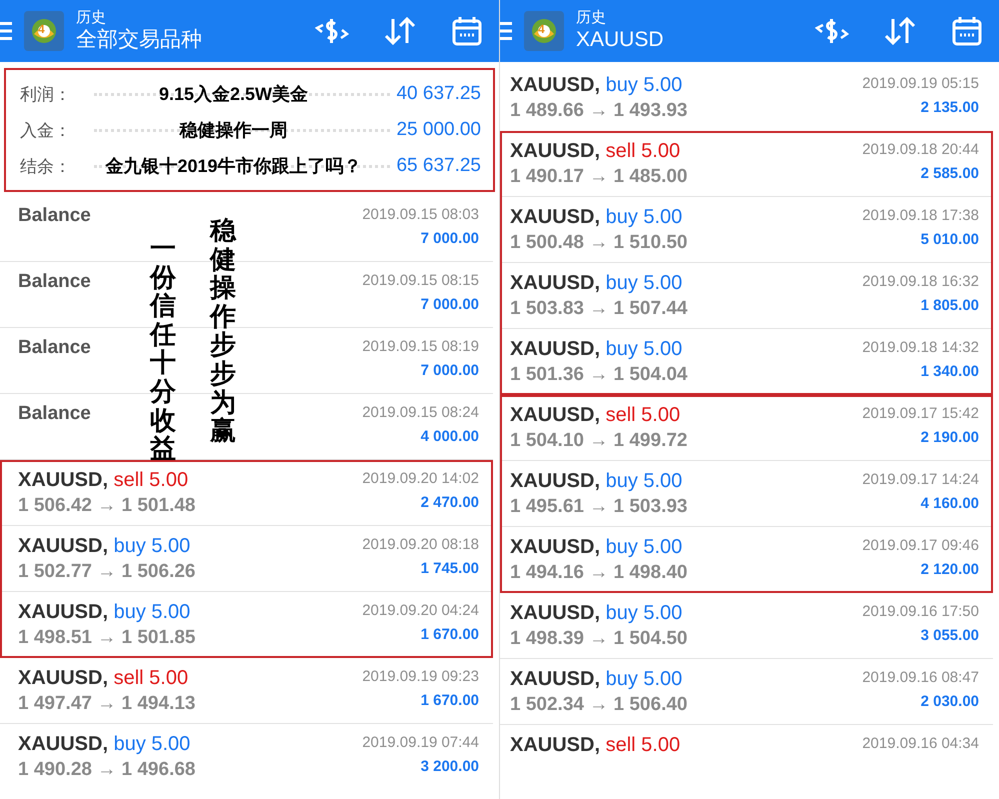 This screenshot has height=799, width=999. Describe the element at coordinates (949, 702) in the screenshot. I see `row-amount: 2 030.00` at that location.